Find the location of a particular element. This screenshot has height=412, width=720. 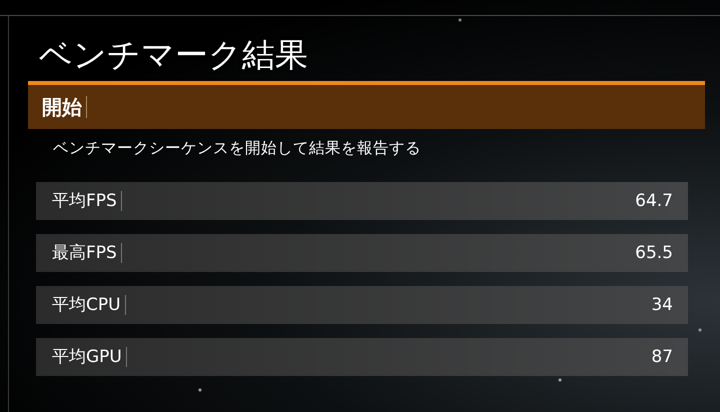

result-label: 平均FPS is located at coordinates (87, 201).